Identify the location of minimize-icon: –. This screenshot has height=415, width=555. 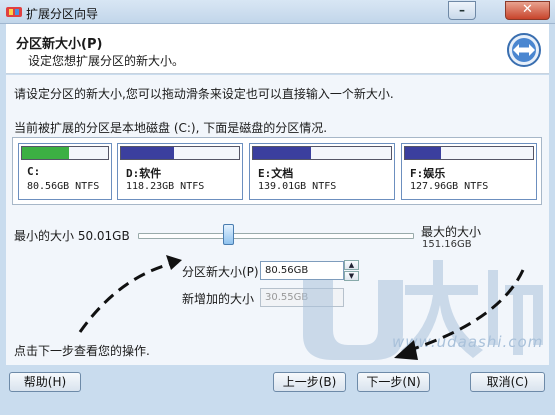
(462, 10).